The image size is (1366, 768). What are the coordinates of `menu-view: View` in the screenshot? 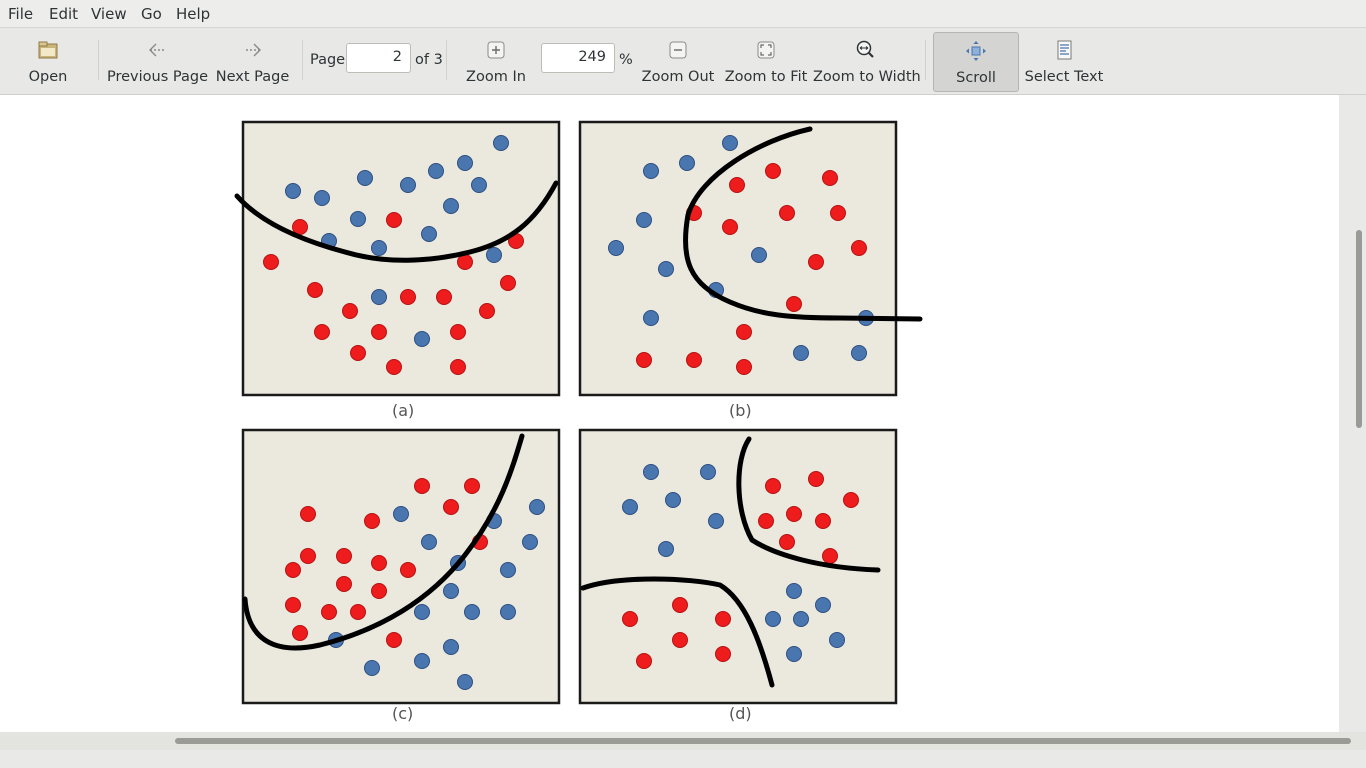 It's located at (109, 14).